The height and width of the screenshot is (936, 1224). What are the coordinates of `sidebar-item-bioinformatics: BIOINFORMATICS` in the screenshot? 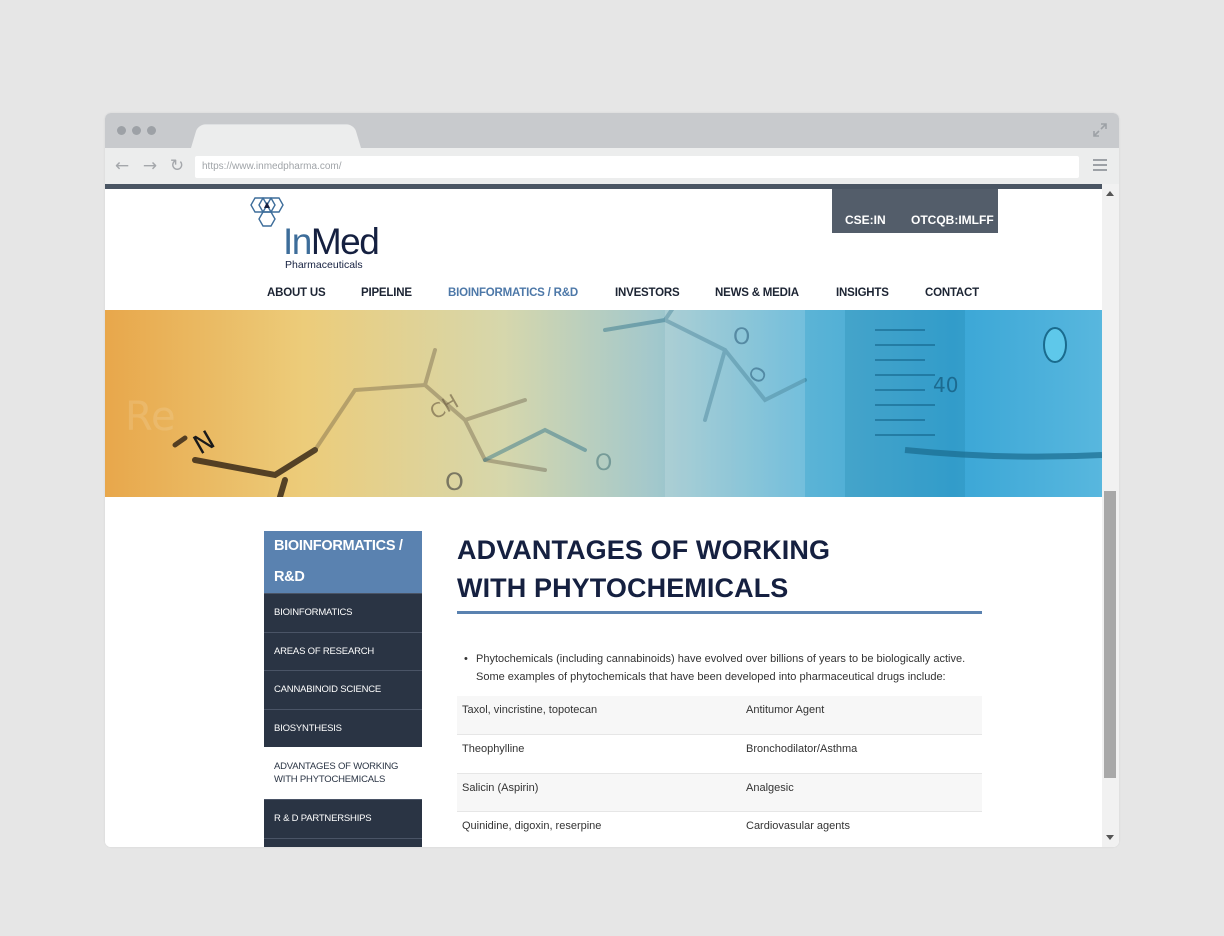 It's located at (343, 612).